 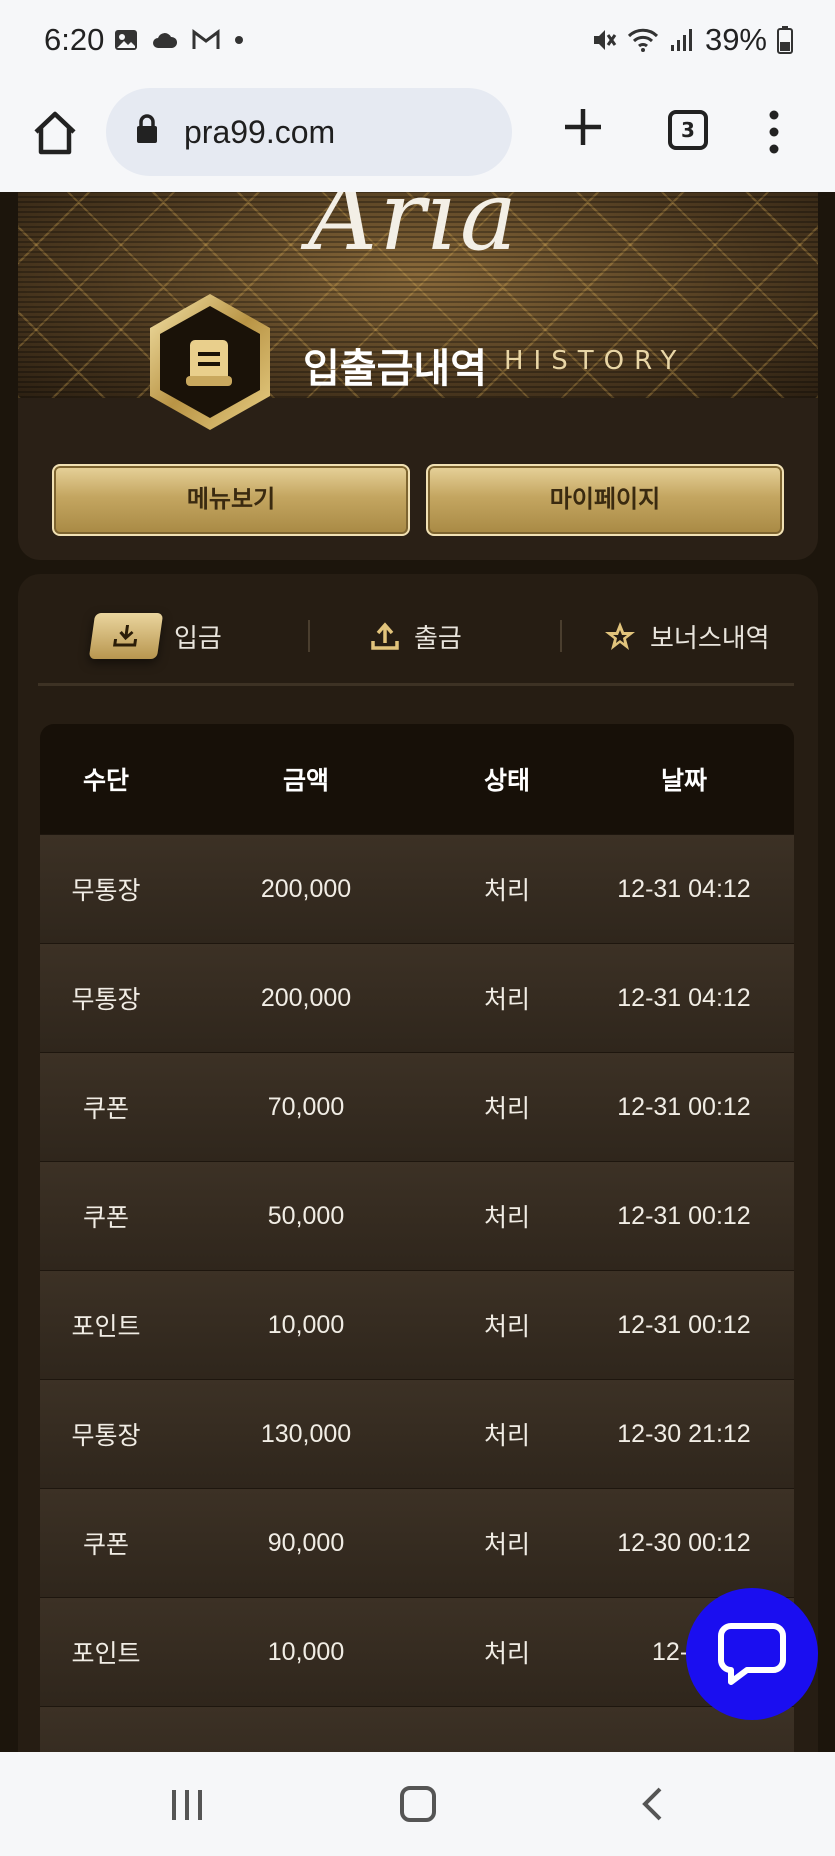 What do you see at coordinates (417, 1433) in the screenshot?
I see `table-row: 무통장 130,000 처리 12-30 21:12` at bounding box center [417, 1433].